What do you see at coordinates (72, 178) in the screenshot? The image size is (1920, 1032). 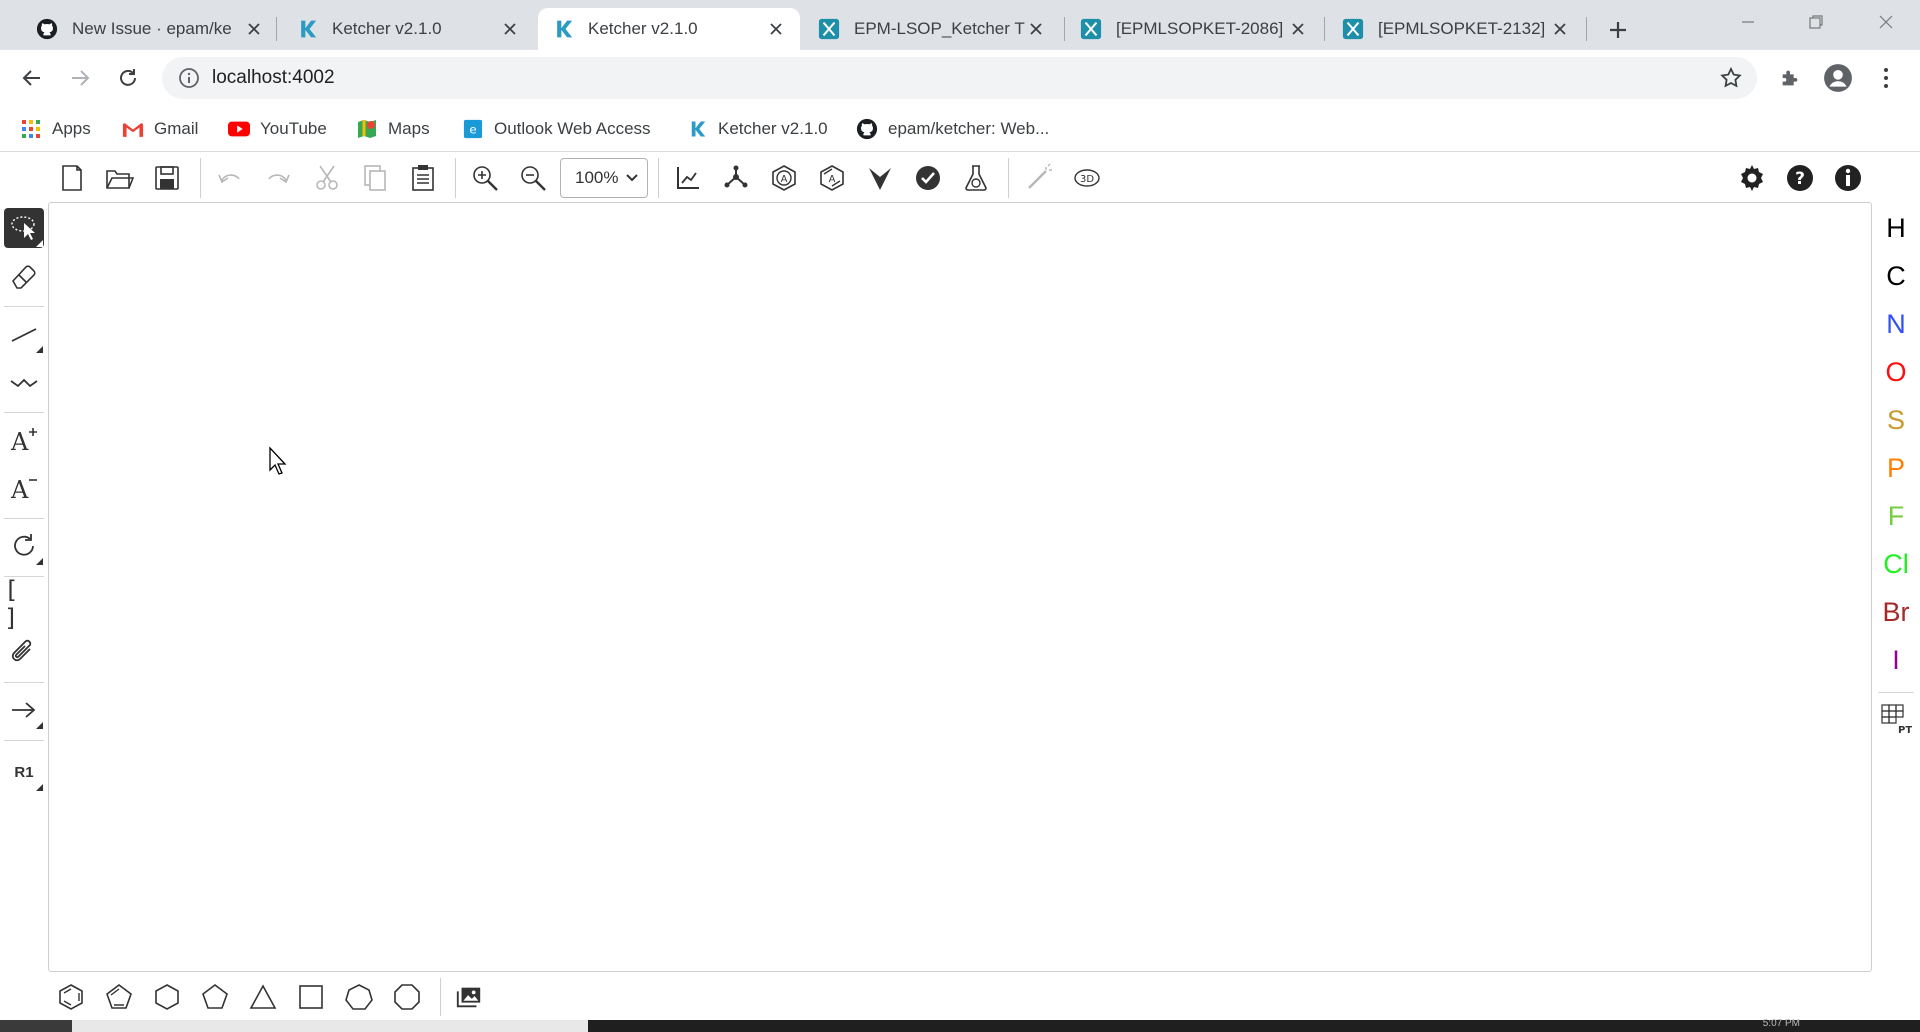 I see `clear-canvas-button` at bounding box center [72, 178].